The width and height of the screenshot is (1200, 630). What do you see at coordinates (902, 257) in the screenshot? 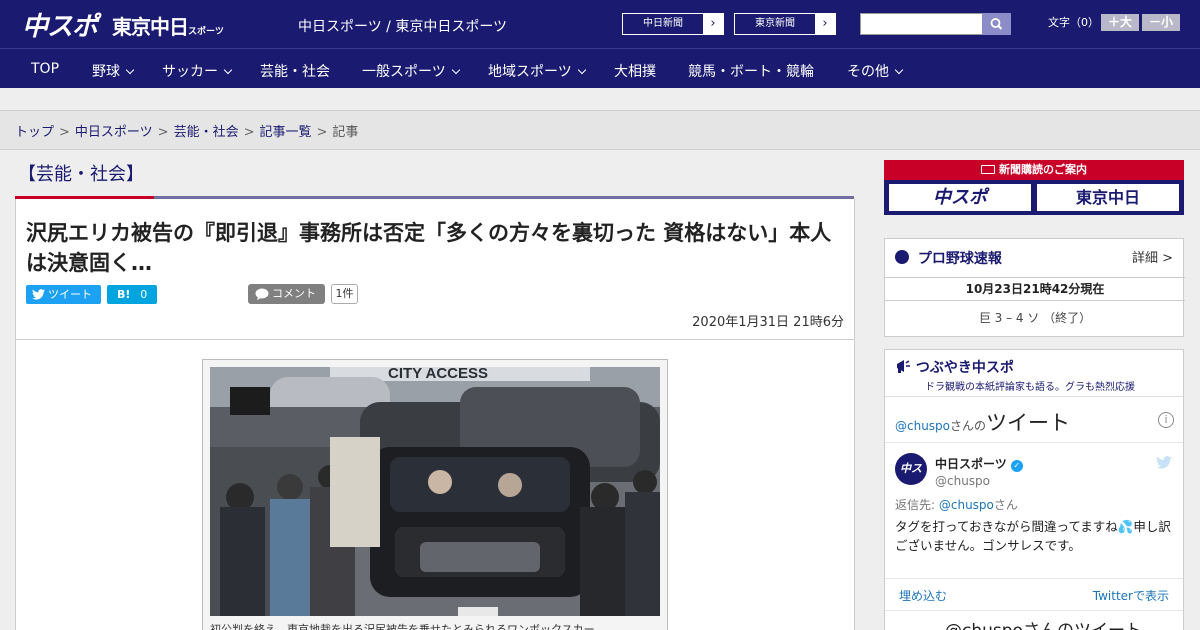
I see `baseball-icon` at bounding box center [902, 257].